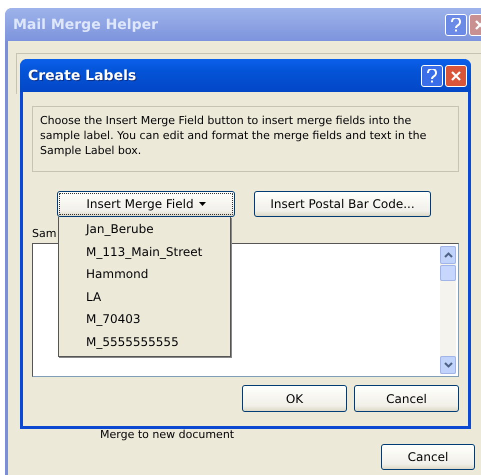 The width and height of the screenshot is (481, 475). I want to click on window-title: Create Labels, so click(82, 76).